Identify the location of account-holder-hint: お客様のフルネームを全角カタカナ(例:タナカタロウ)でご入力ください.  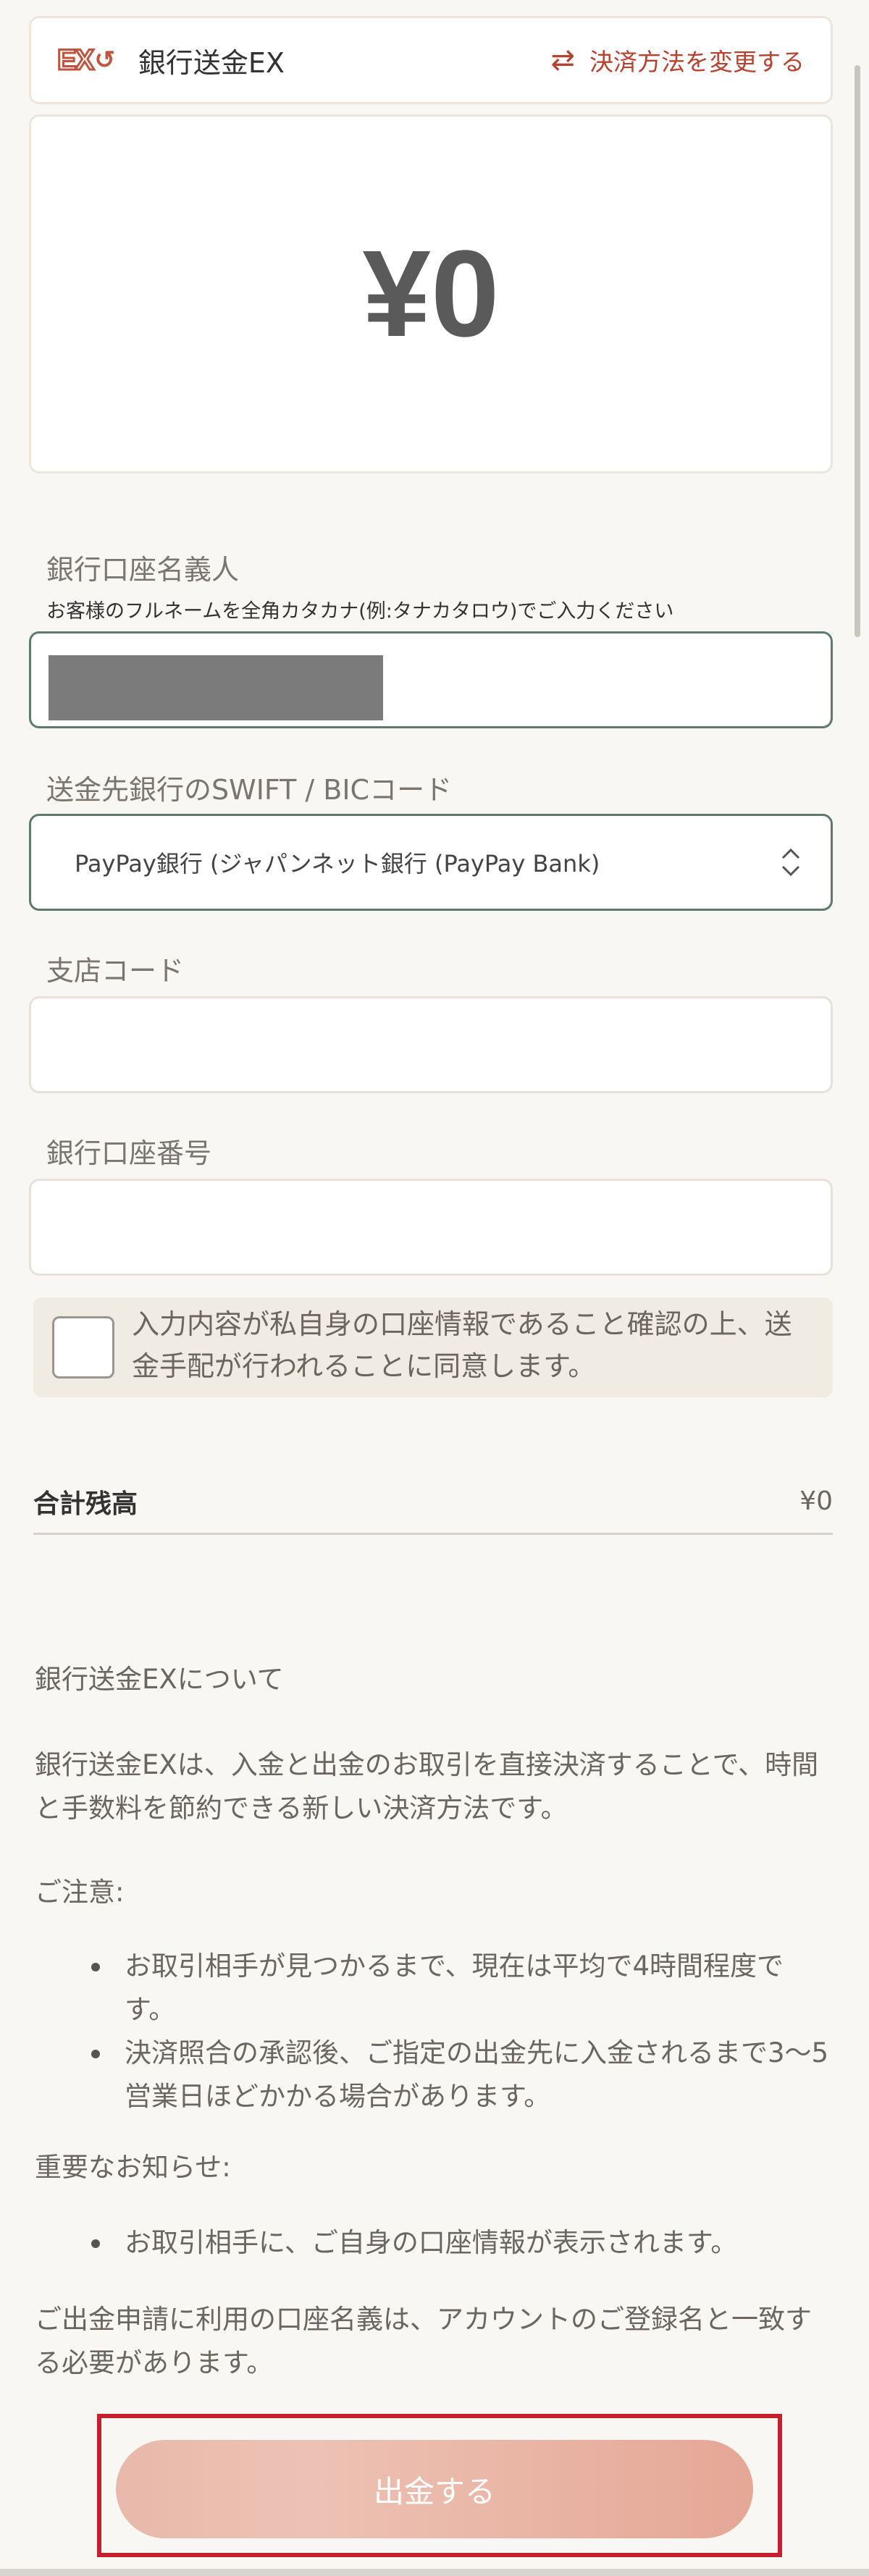
(360, 611).